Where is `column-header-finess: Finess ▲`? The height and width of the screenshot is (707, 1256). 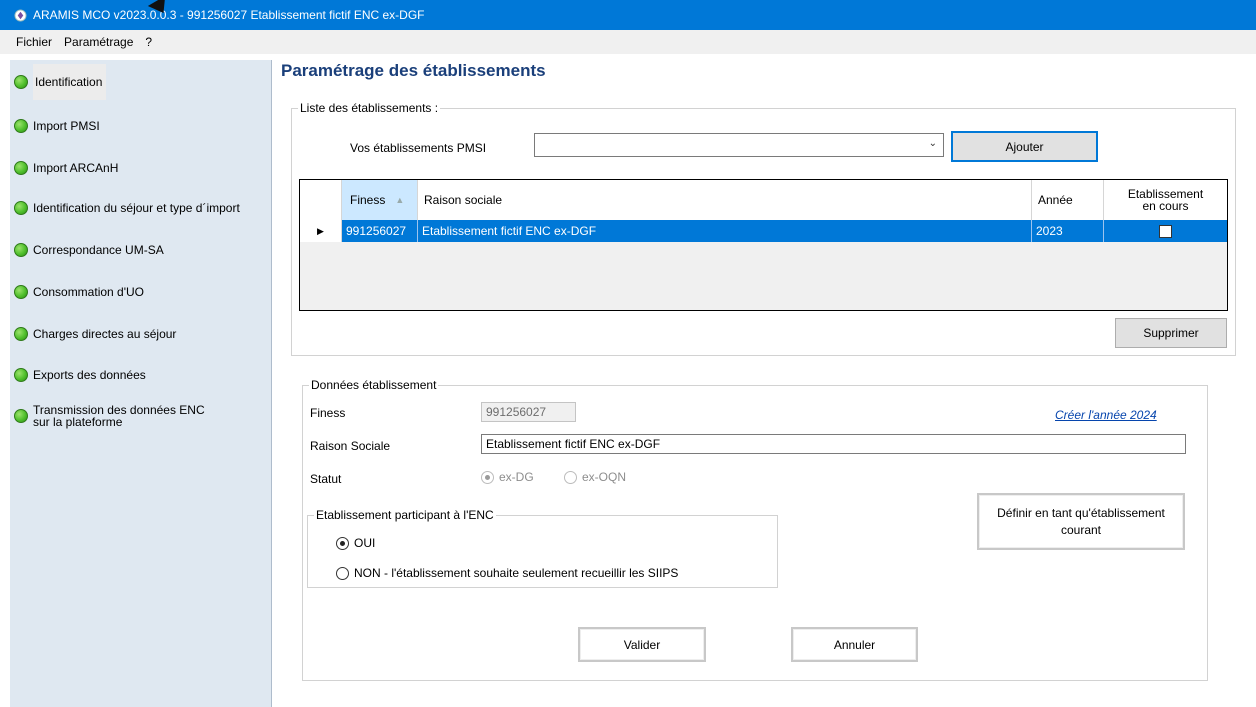
column-header-finess: Finess ▲ is located at coordinates (380, 200).